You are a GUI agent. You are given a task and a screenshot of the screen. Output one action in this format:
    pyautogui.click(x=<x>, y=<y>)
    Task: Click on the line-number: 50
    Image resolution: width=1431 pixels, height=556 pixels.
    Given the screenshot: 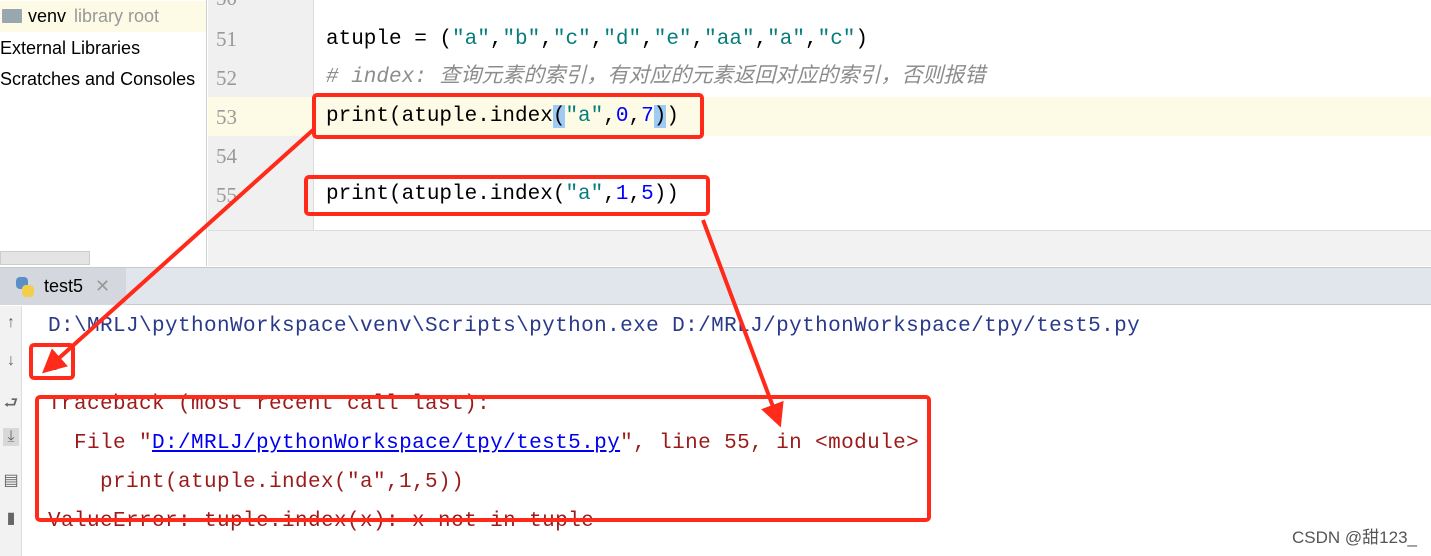 What is the action you would take?
    pyautogui.click(x=226, y=5)
    